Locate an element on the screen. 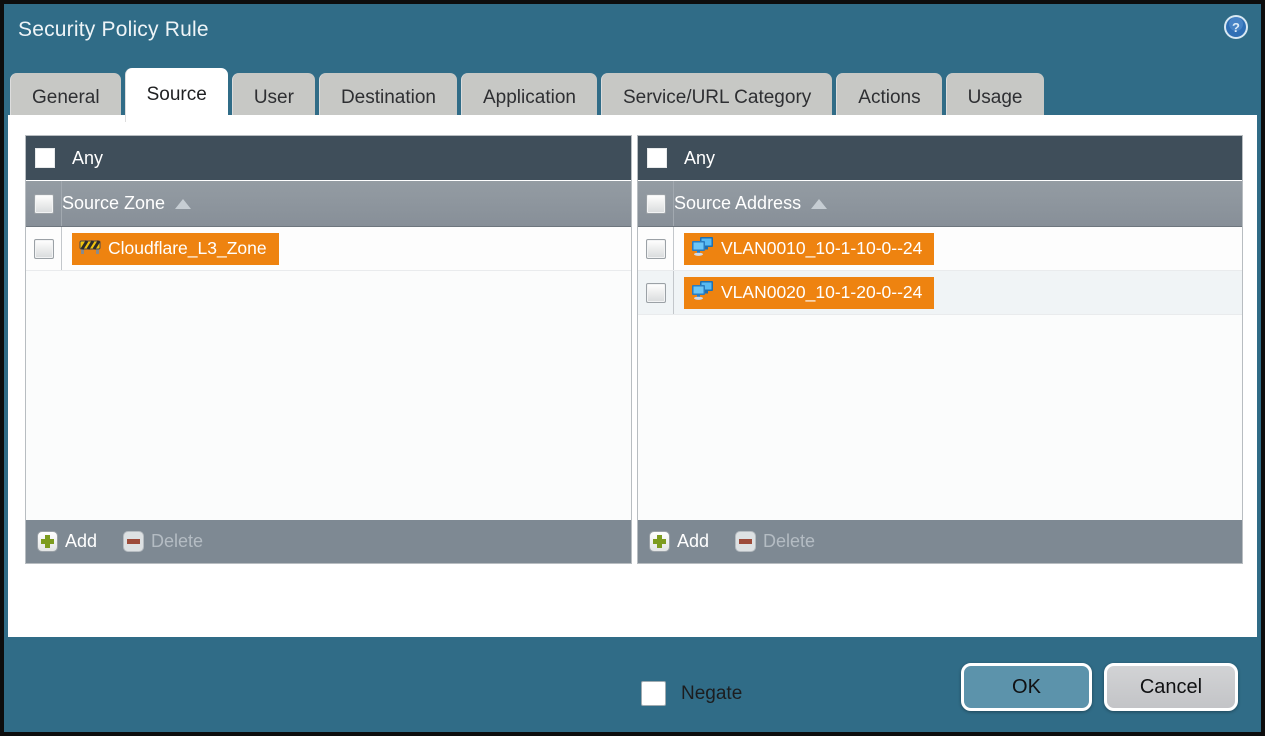 This screenshot has width=1265, height=736. source-zone-any-checkbox is located at coordinates (45, 158).